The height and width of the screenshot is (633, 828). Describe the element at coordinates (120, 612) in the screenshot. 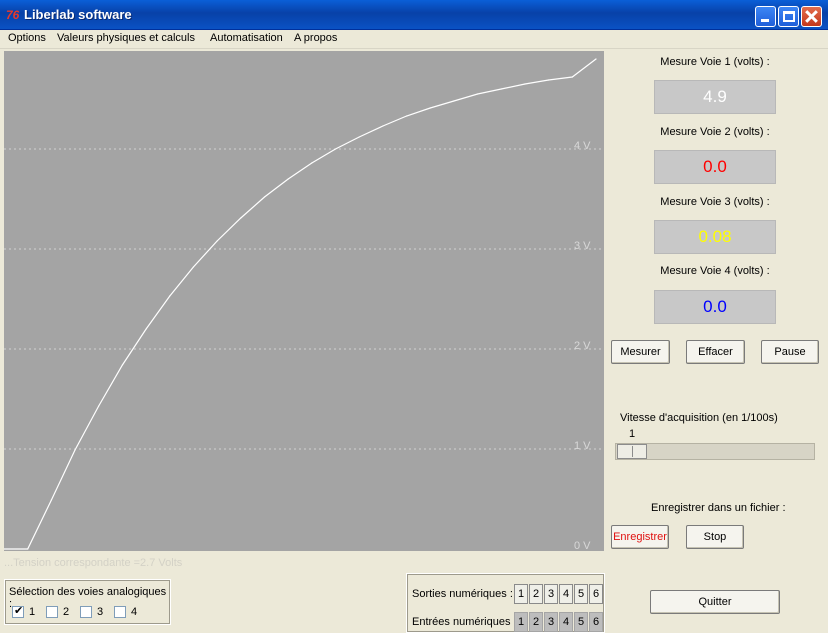

I see `channel-4-checkbox` at that location.